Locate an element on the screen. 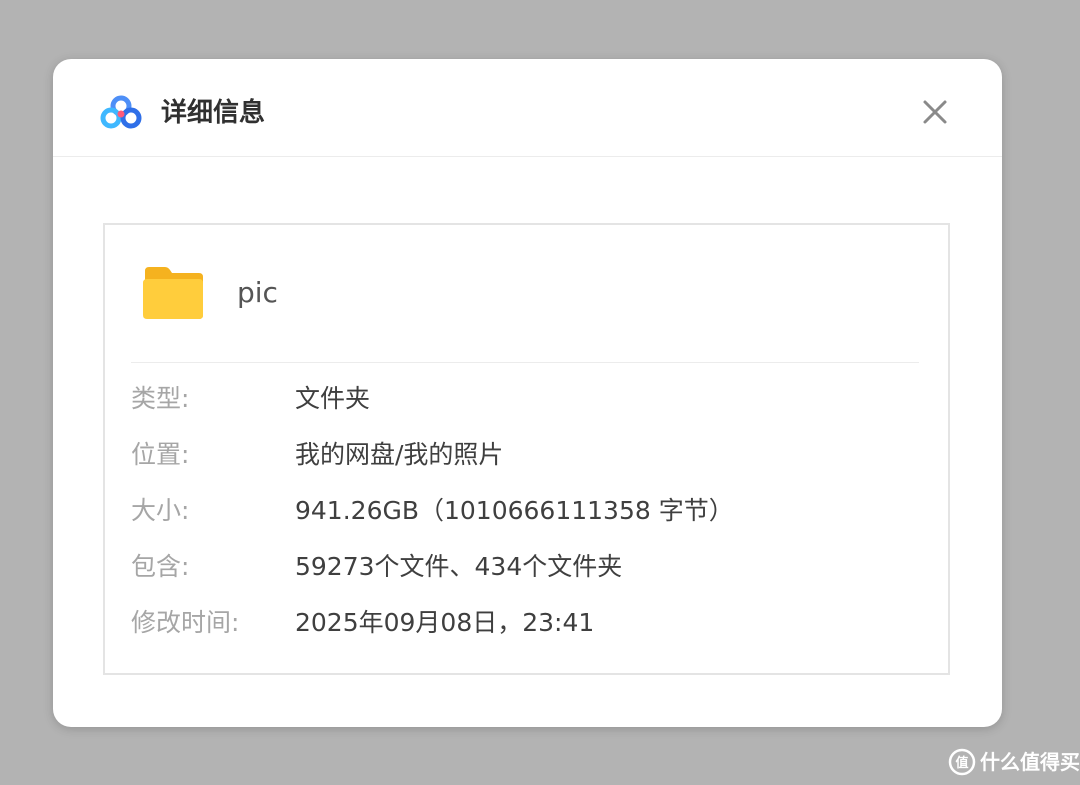 This screenshot has height=785, width=1080. close-icon is located at coordinates (935, 112).